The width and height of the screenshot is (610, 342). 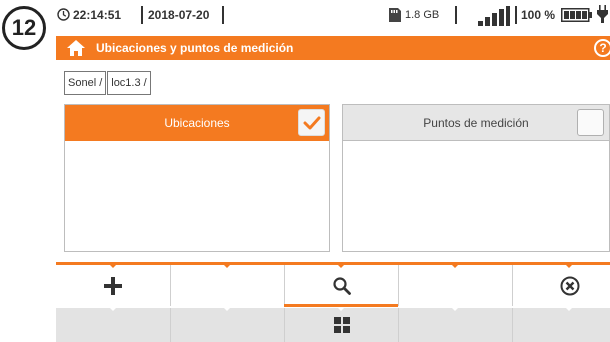 I want to click on toolbar-row-secondary, so click(x=333, y=325).